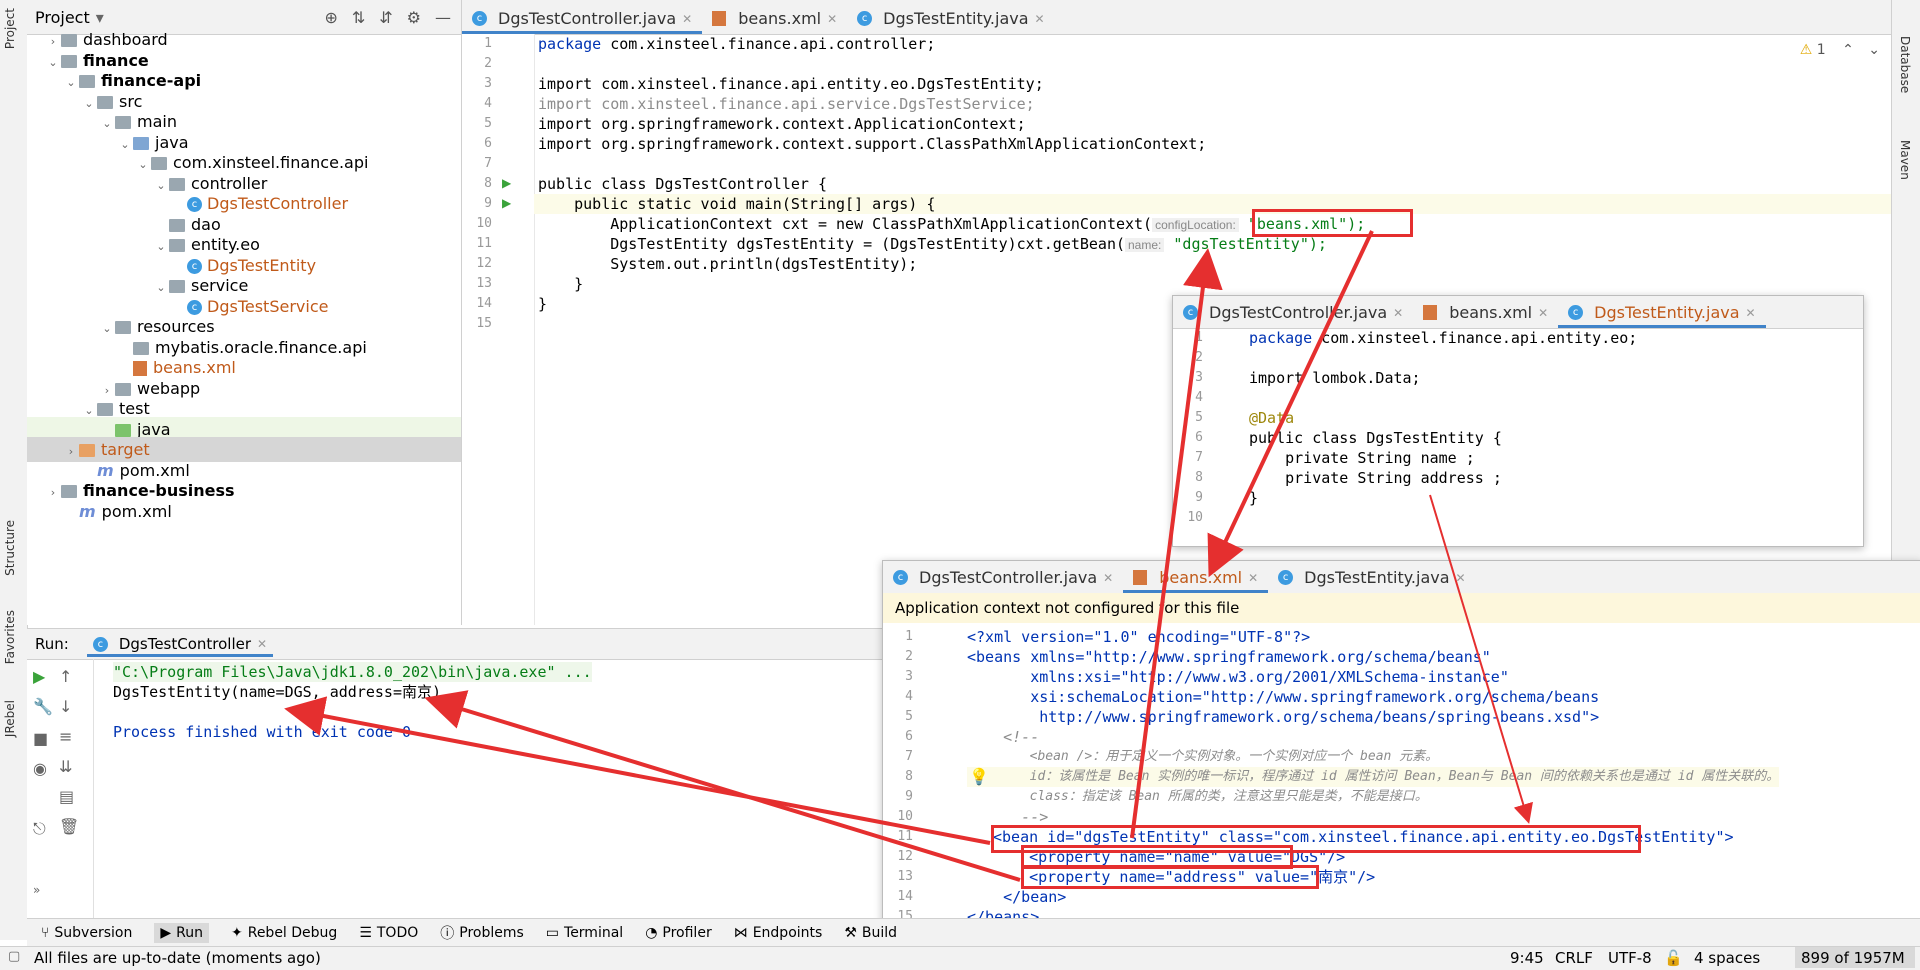  What do you see at coordinates (194, 204) in the screenshot?
I see `class-icon: c` at bounding box center [194, 204].